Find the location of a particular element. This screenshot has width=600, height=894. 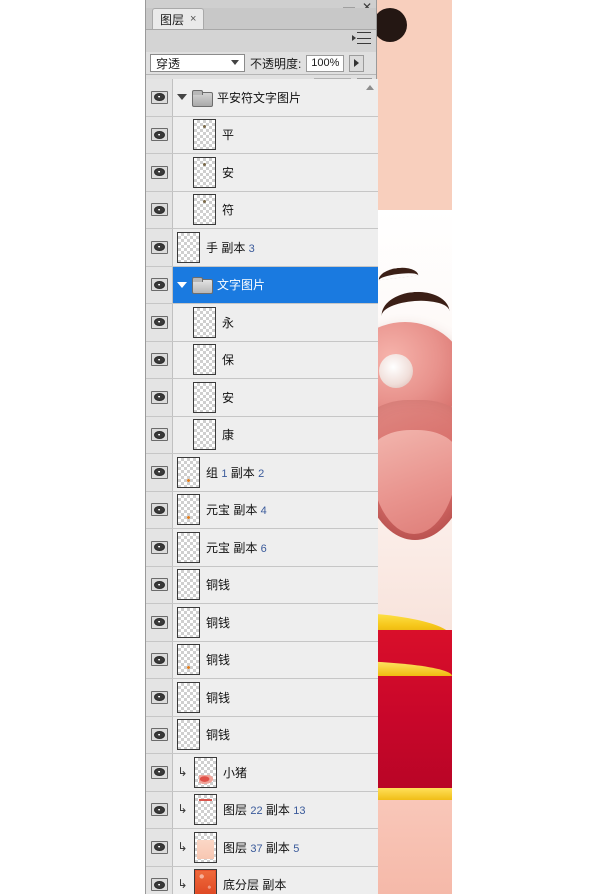

tab-close-icon: × is located at coordinates (193, 19).